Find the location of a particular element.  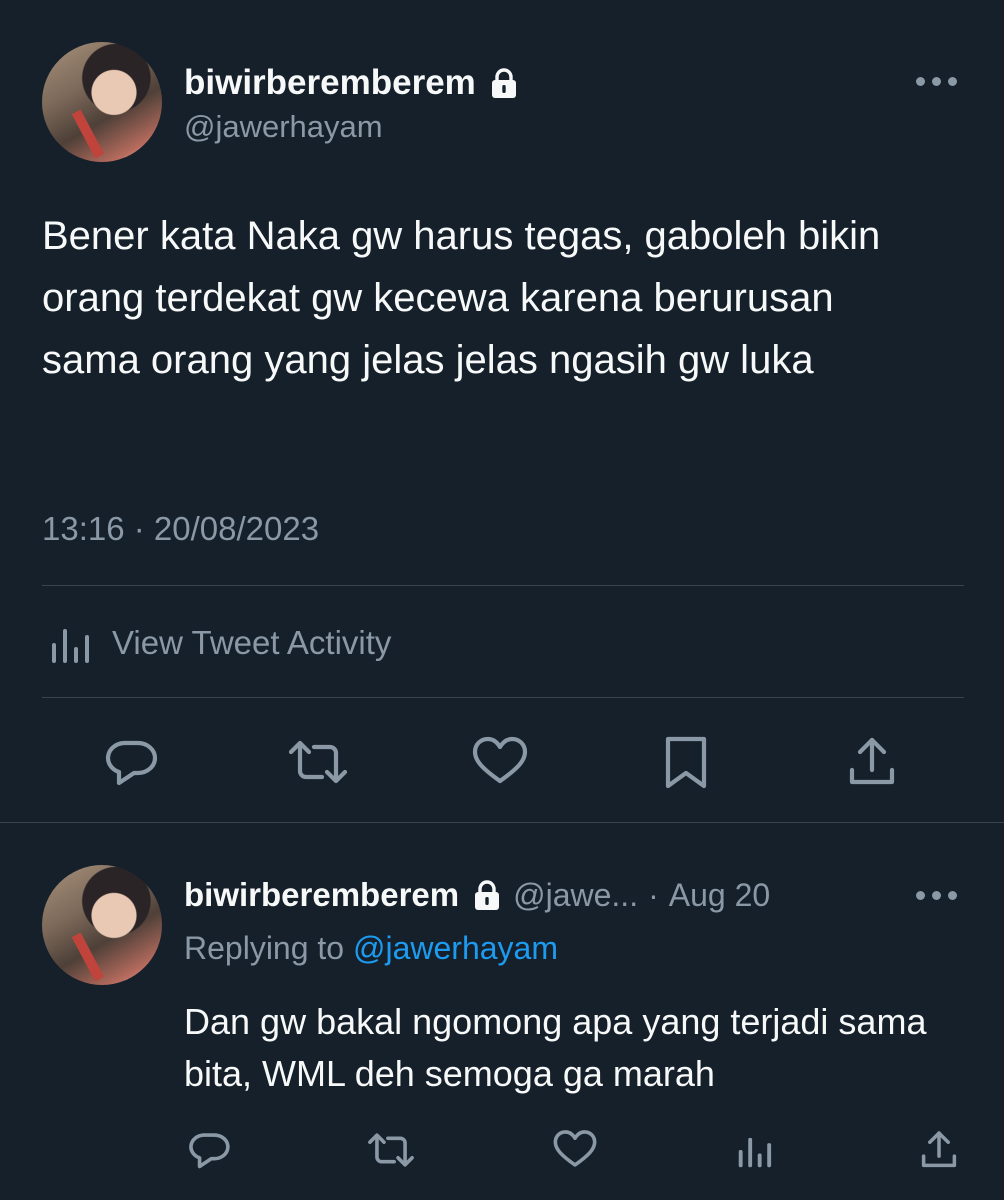

tweet-separator is located at coordinates (502, 822).